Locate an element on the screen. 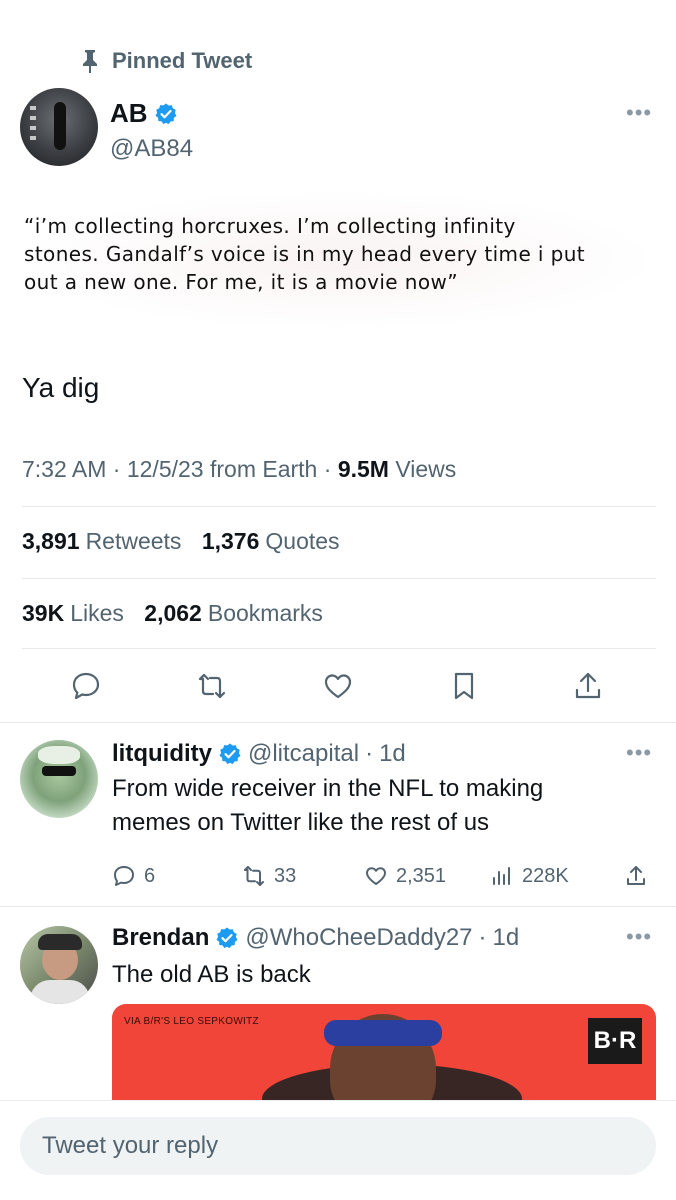 The width and height of the screenshot is (676, 1200). views-icon is located at coordinates (501, 876).